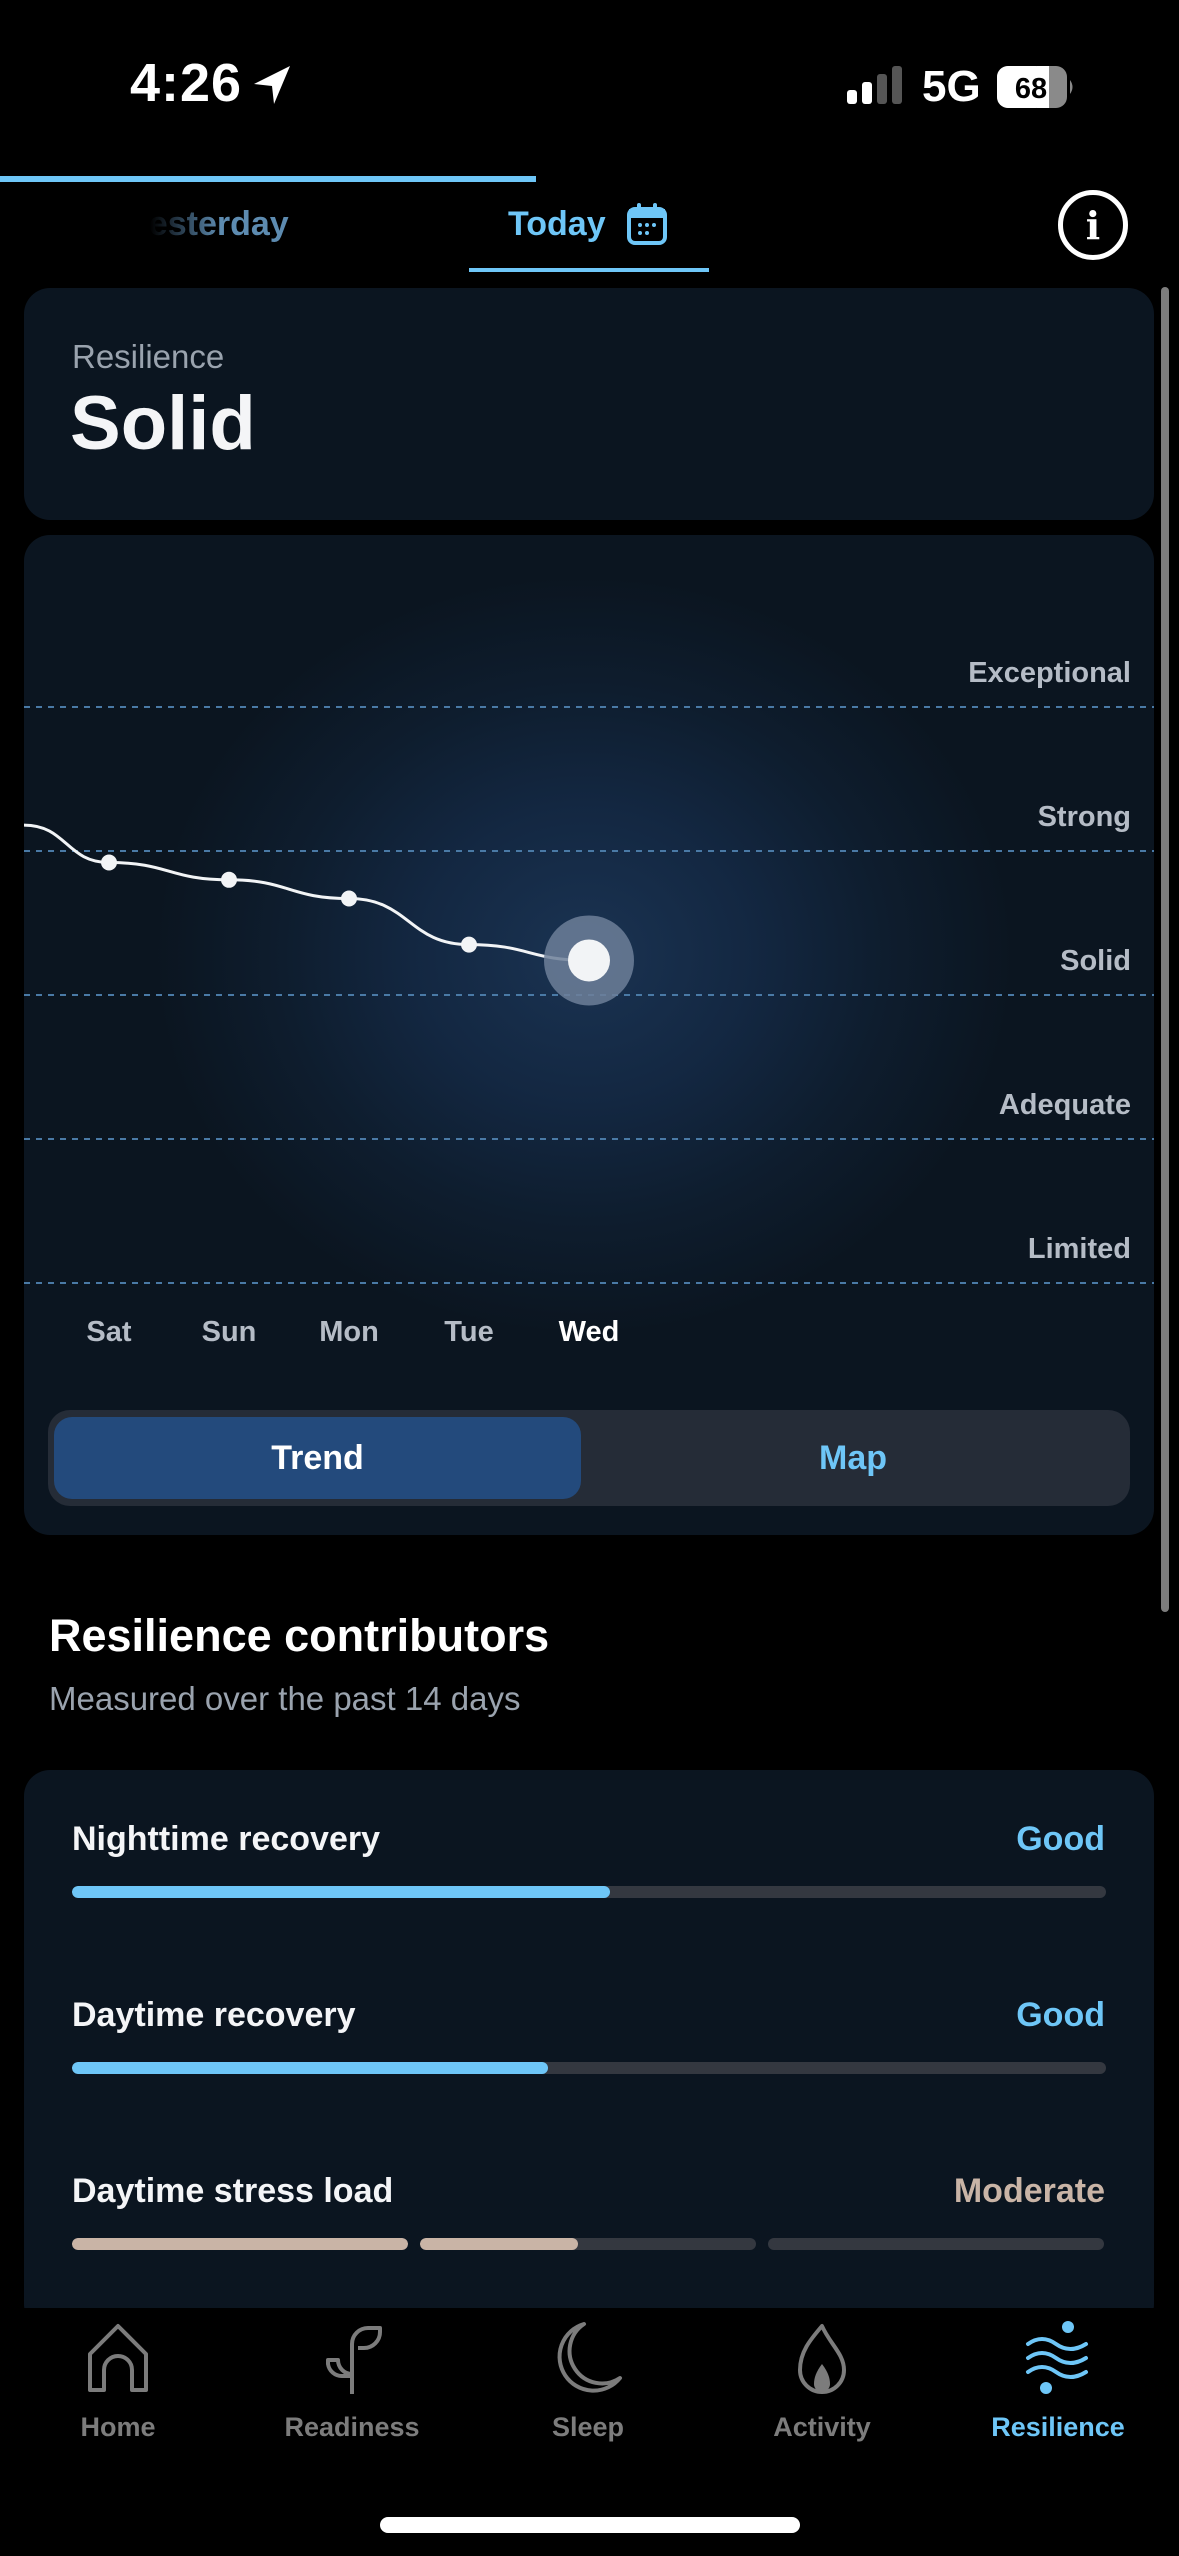  What do you see at coordinates (589, 270) in the screenshot?
I see `tab-today-underline` at bounding box center [589, 270].